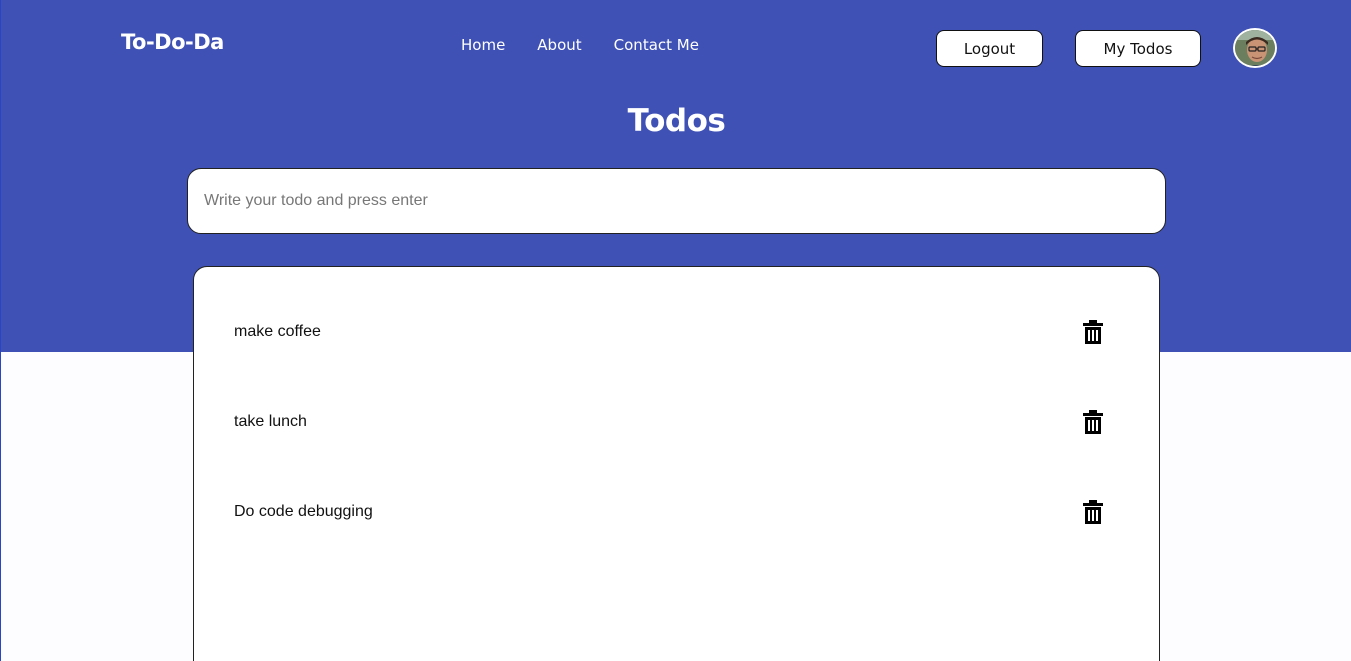 Image resolution: width=1351 pixels, height=661 pixels. I want to click on todo-text: make coffee, so click(277, 331).